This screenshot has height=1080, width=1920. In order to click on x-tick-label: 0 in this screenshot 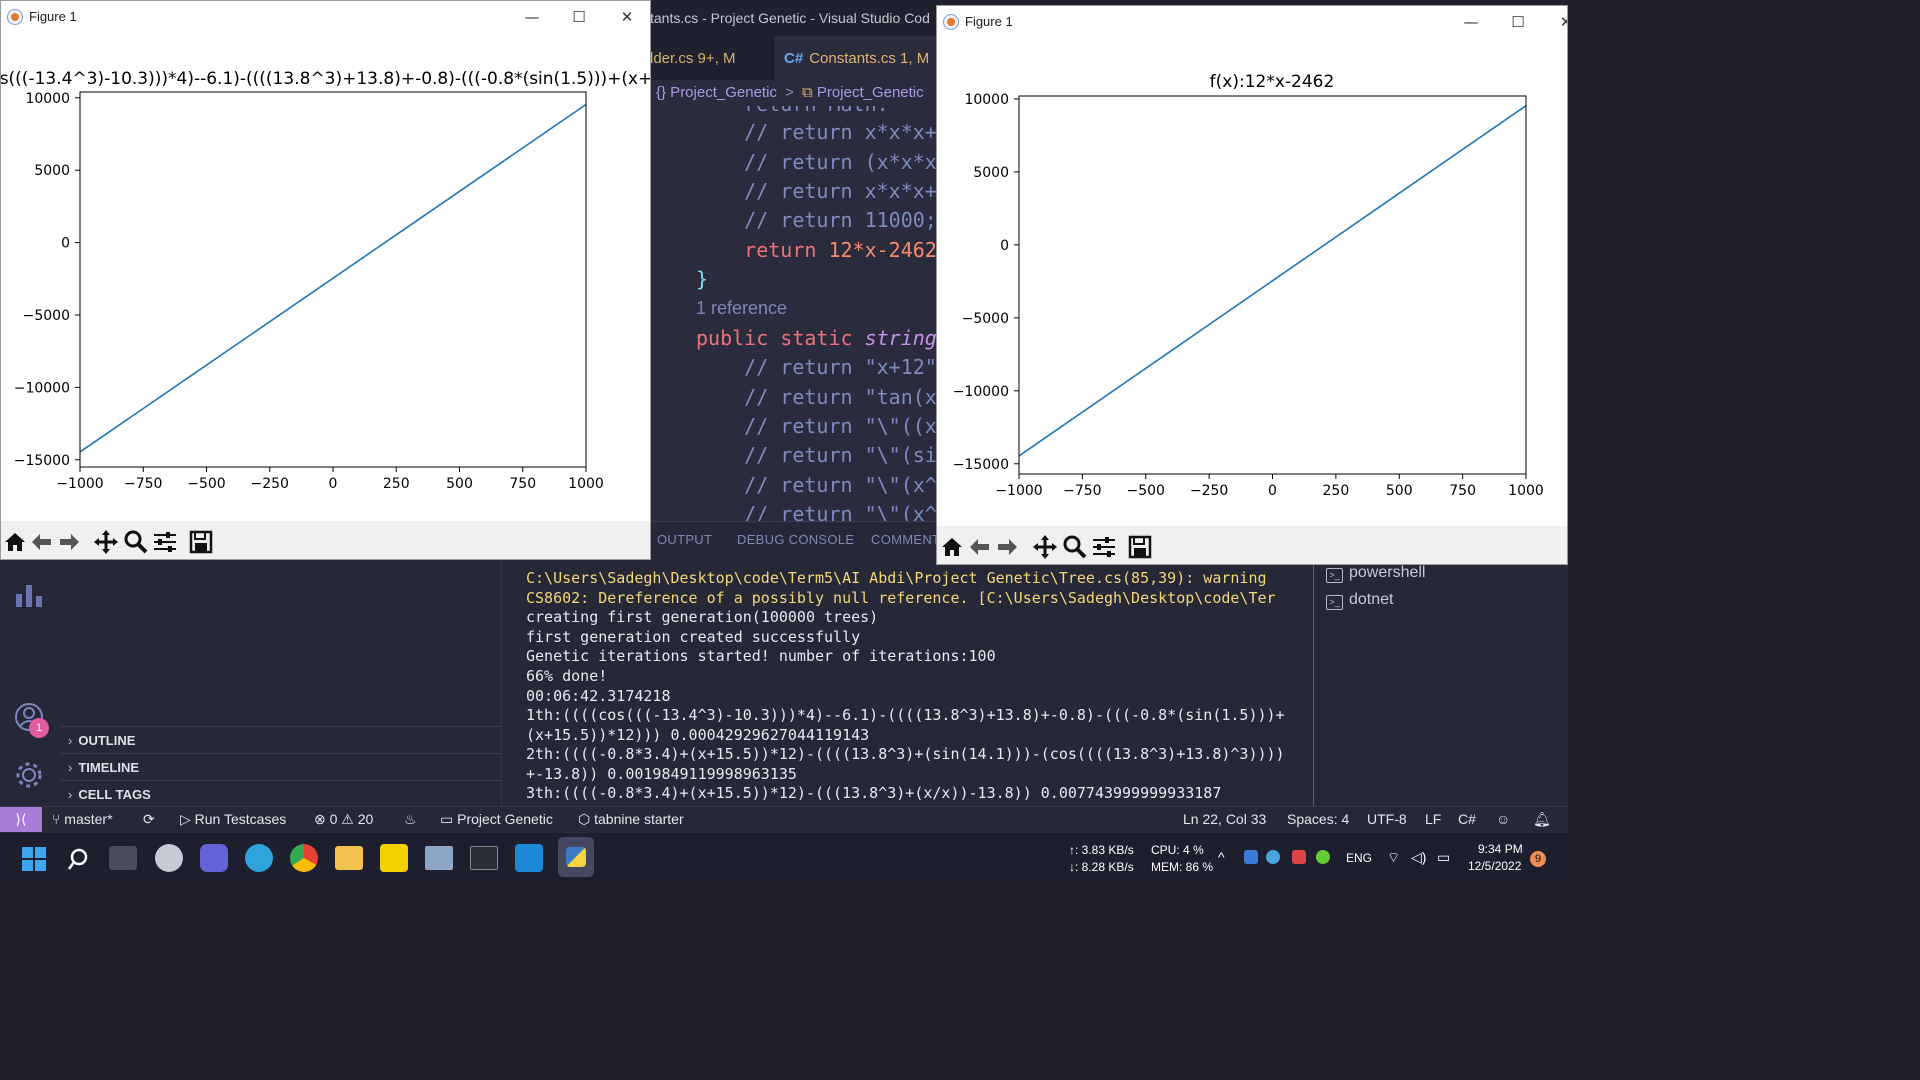, I will do `click(333, 484)`.